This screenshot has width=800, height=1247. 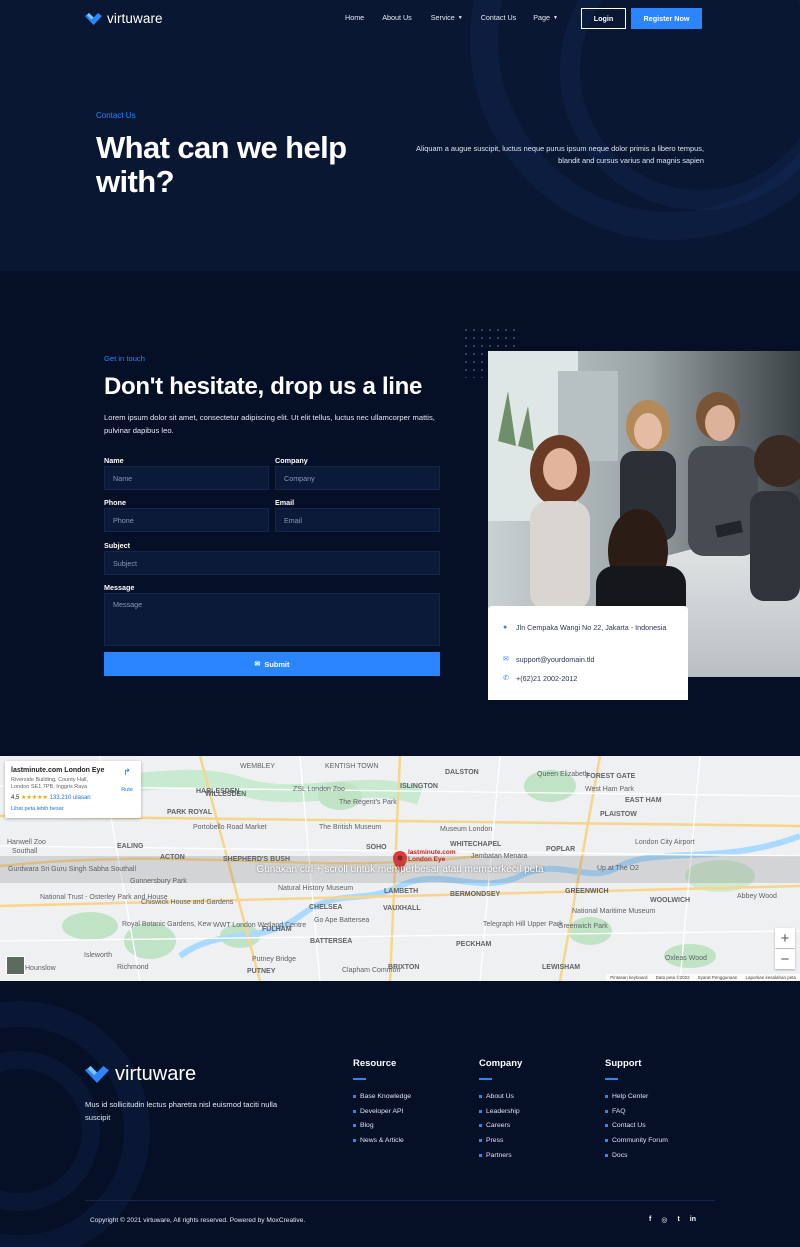 I want to click on directions-icon: ↱, so click(x=127, y=772).